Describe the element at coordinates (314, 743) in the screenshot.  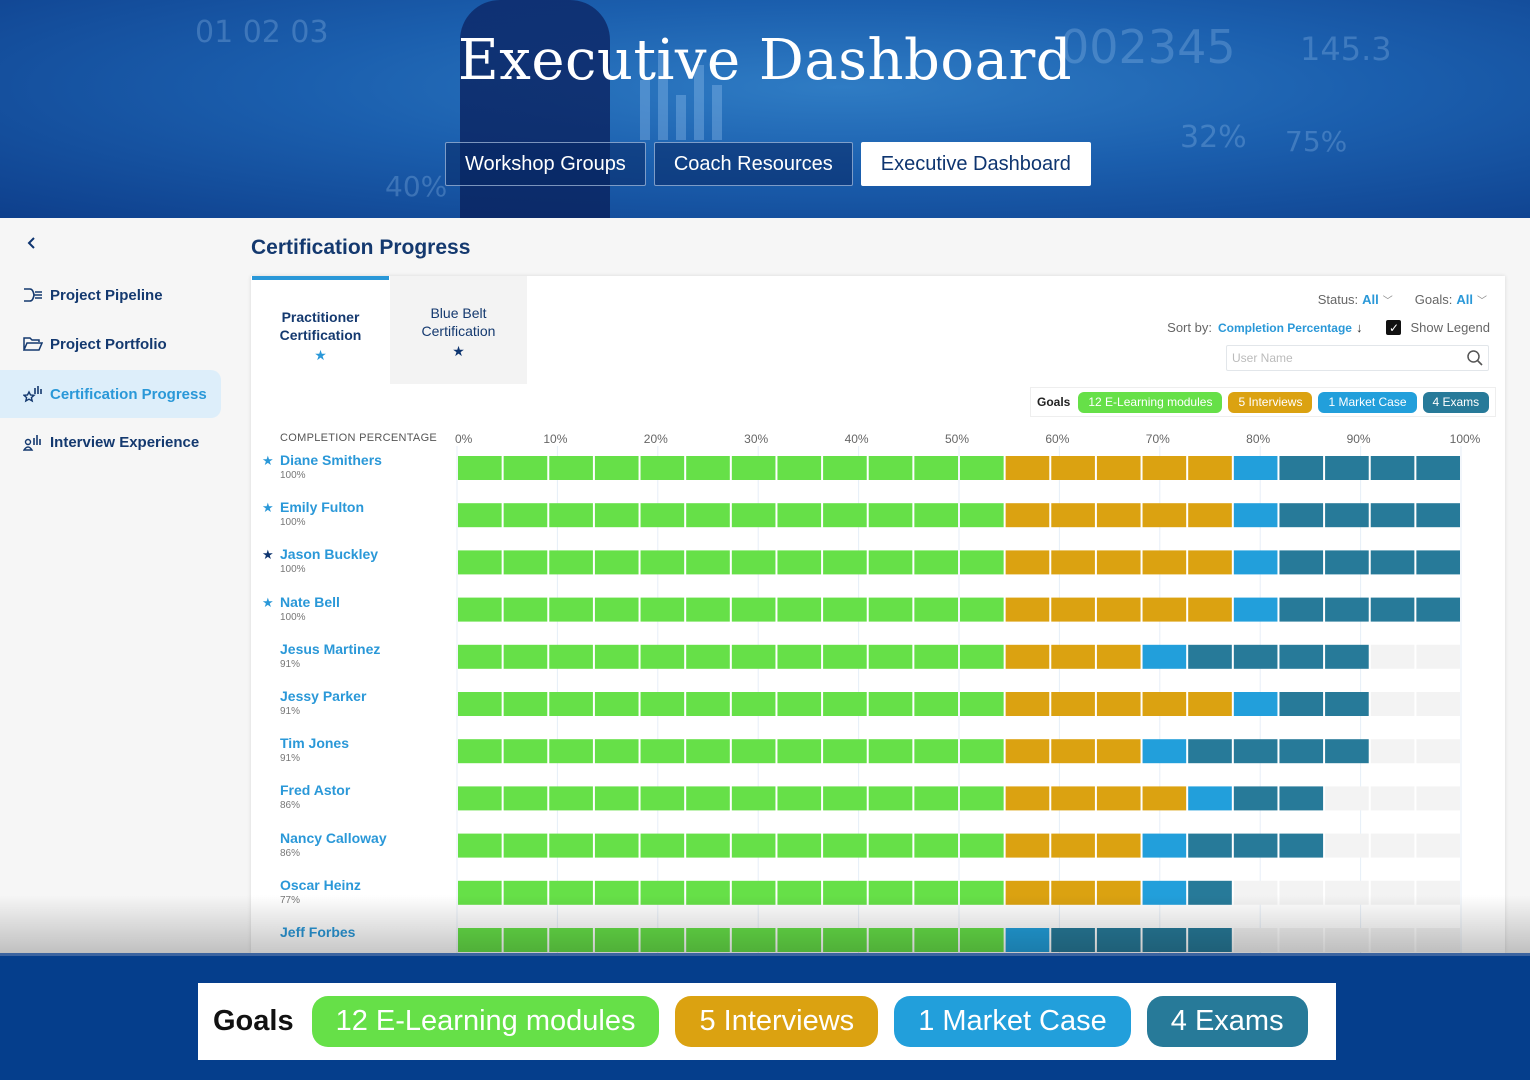
I see `user-name-link: Tim Jones` at that location.